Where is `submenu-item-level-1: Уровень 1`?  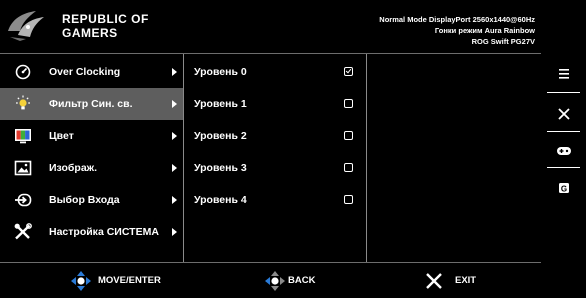 submenu-item-level-1: Уровень 1 is located at coordinates (275, 104).